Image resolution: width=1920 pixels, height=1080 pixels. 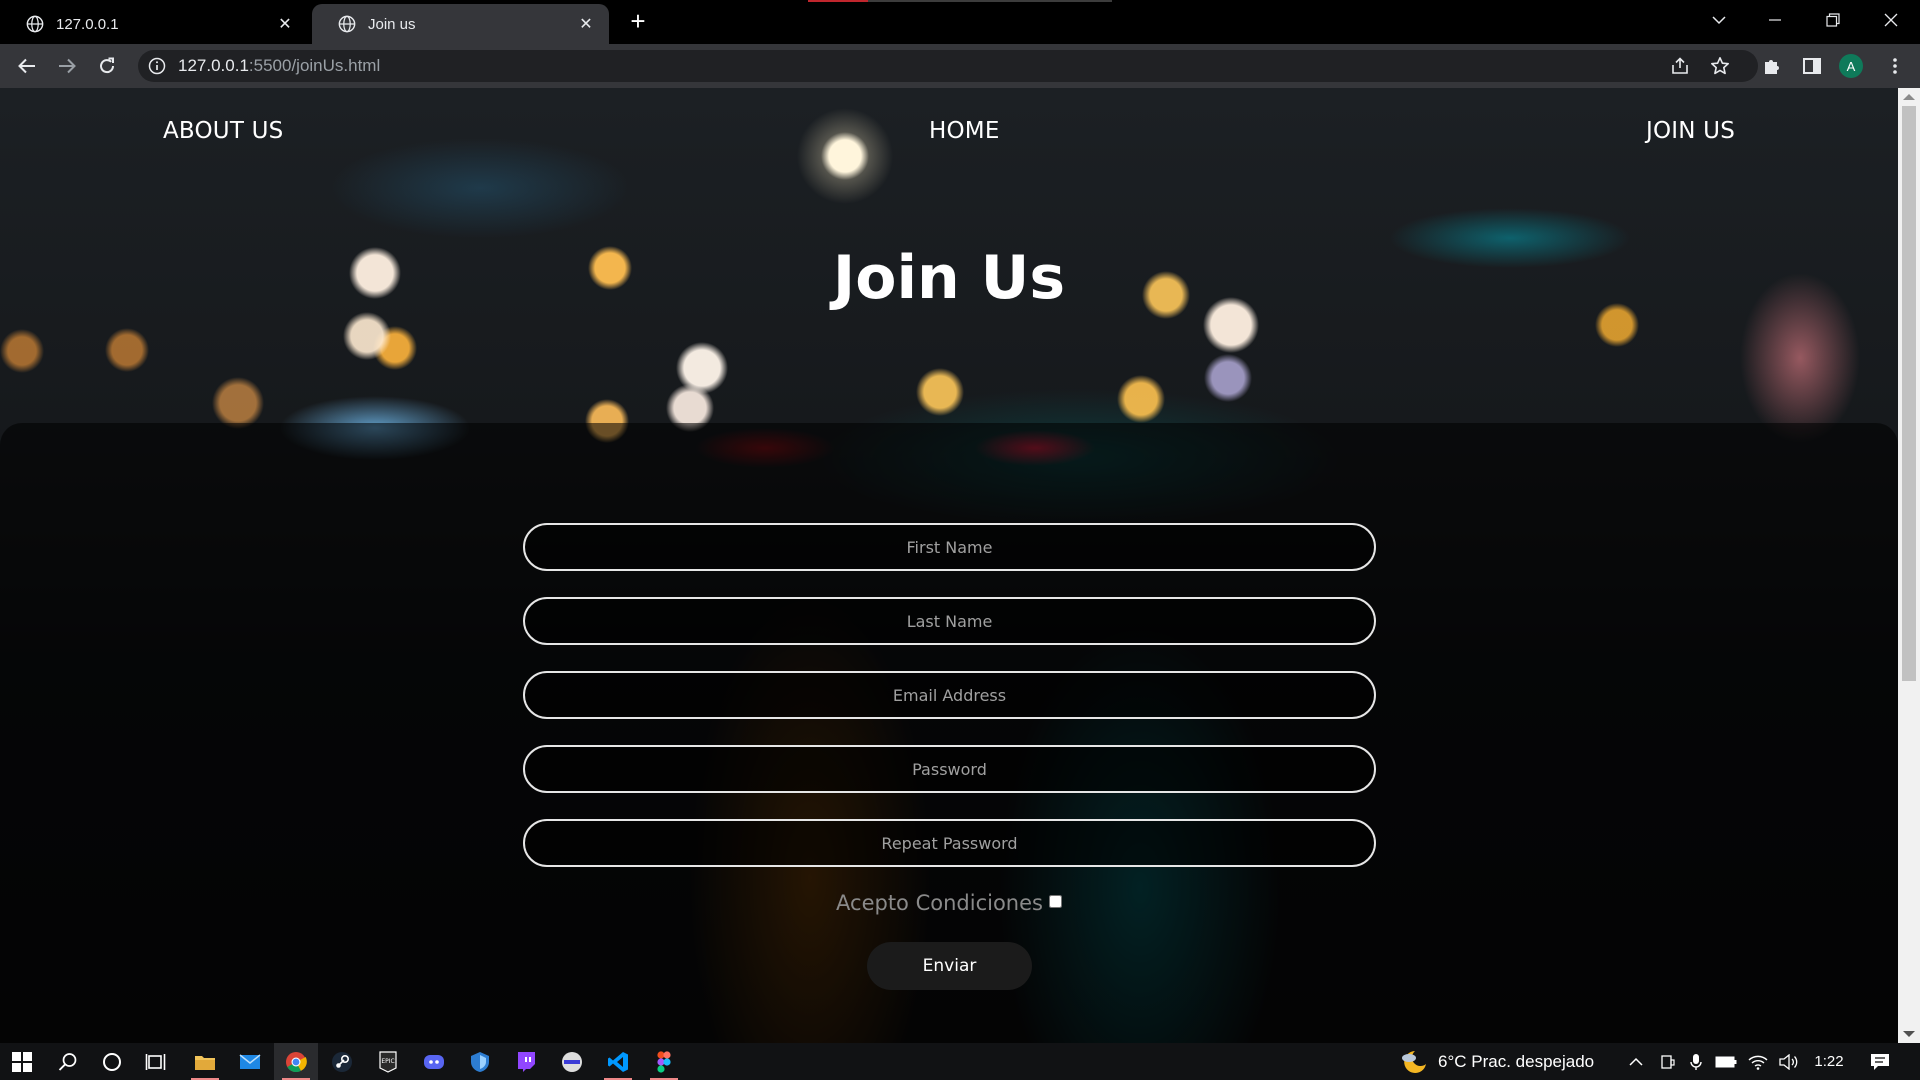 I want to click on minimize-icon, so click(x=1775, y=20).